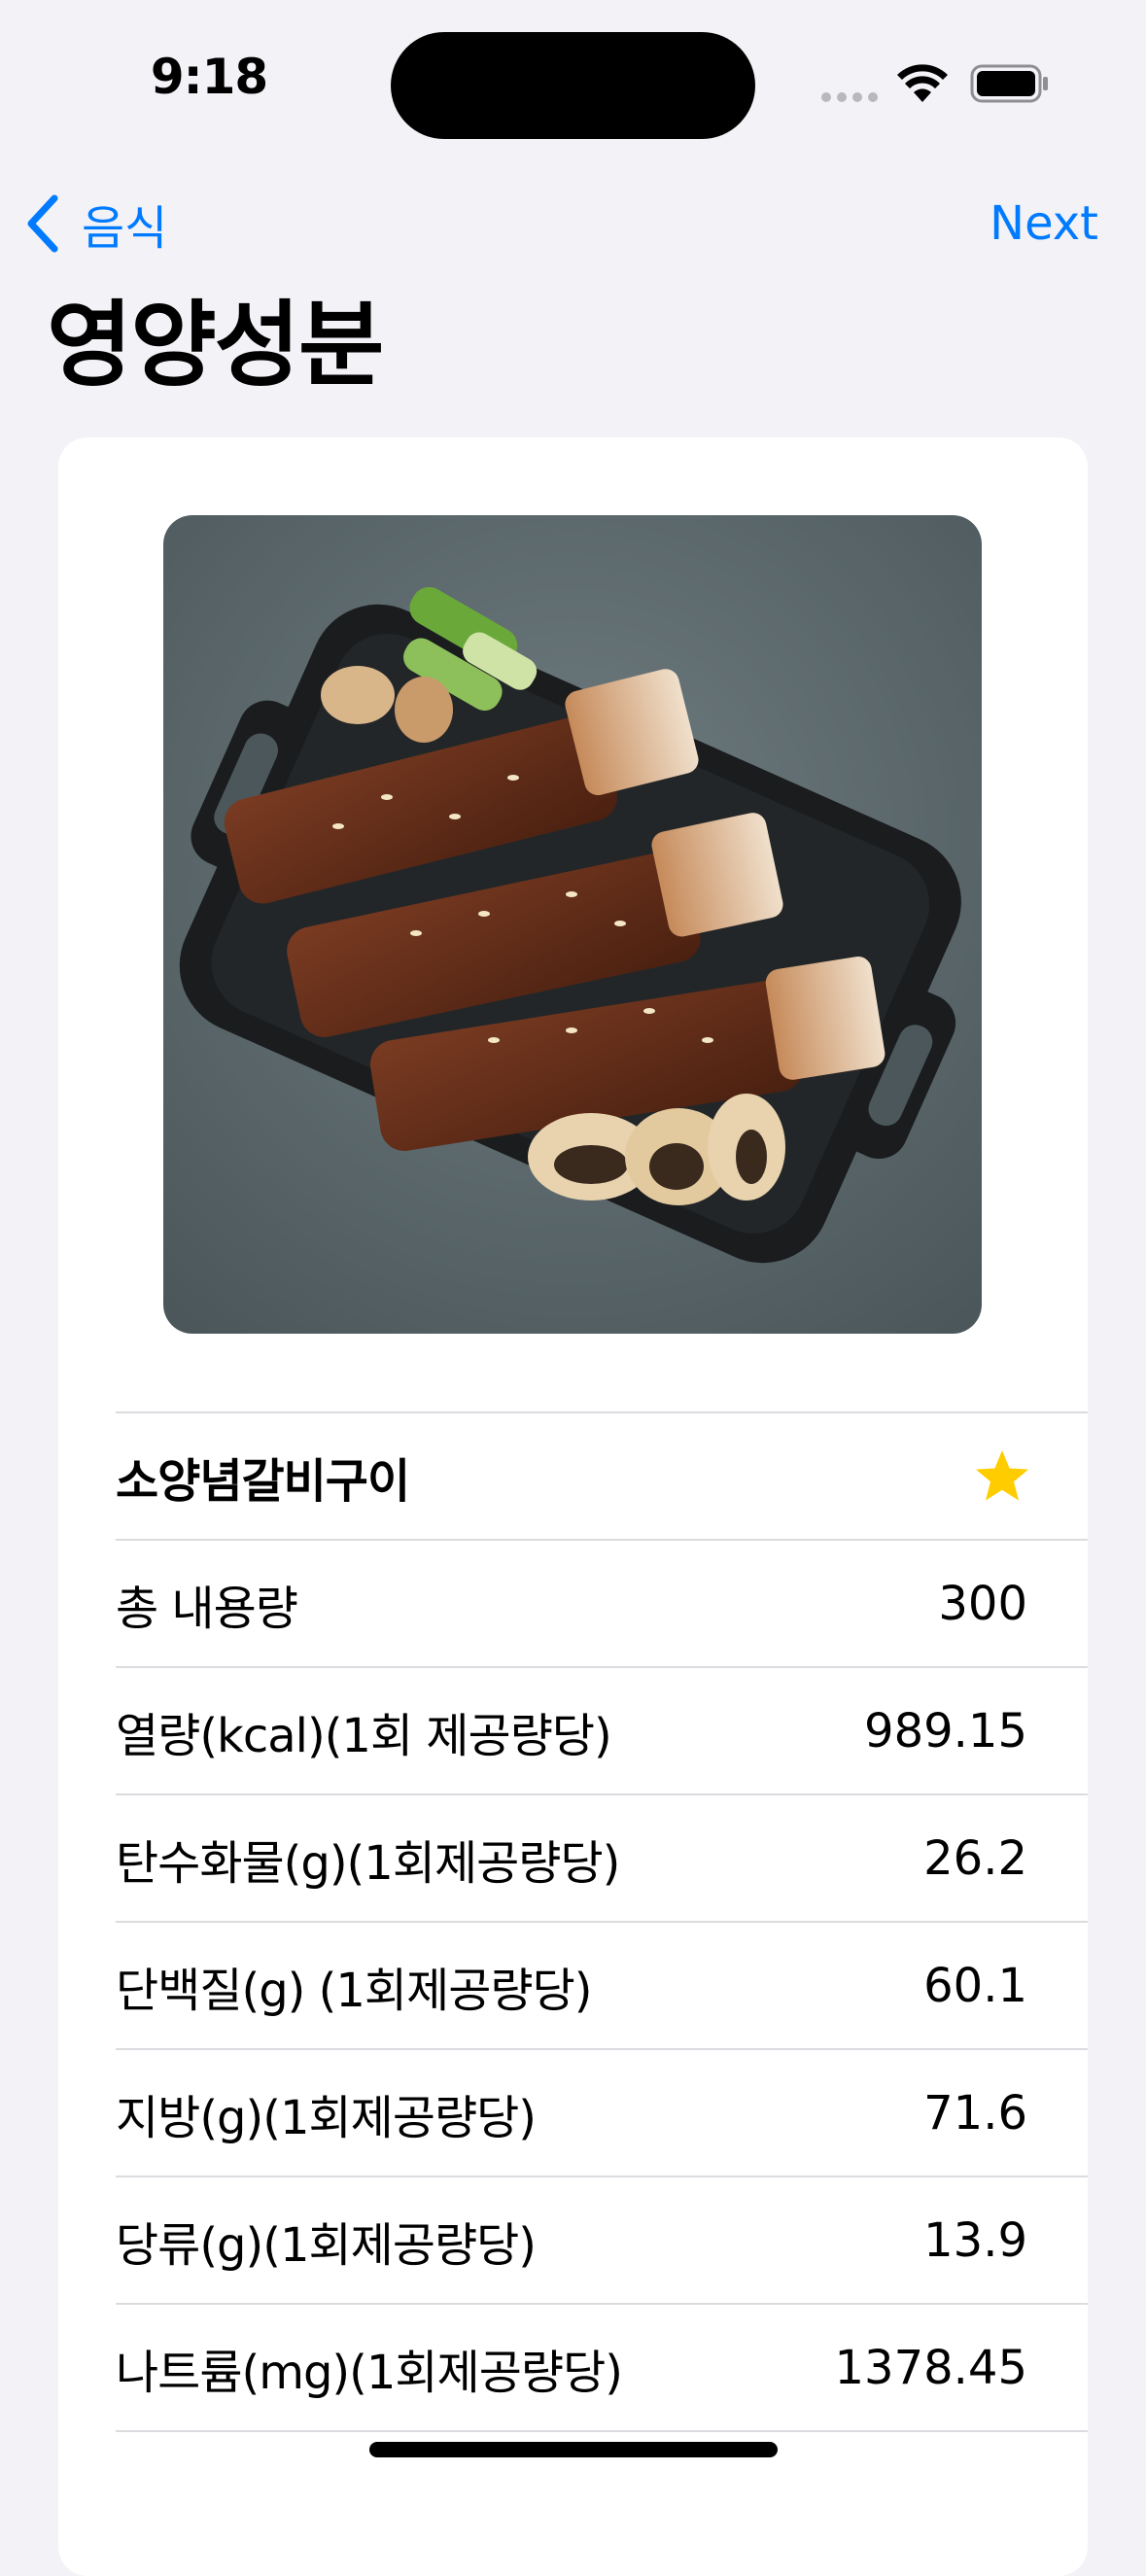 This screenshot has height=2576, width=1146. I want to click on nutrition-row-sodium: 나트륨(mg)(1회제공량당) 1378.45, so click(602, 2366).